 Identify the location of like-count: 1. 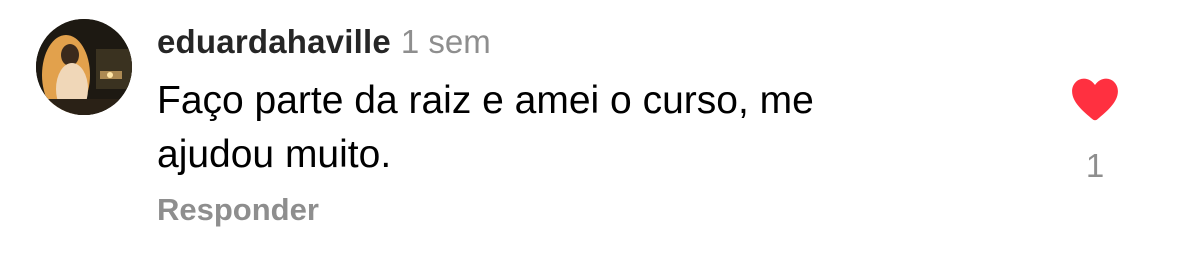
(1095, 166).